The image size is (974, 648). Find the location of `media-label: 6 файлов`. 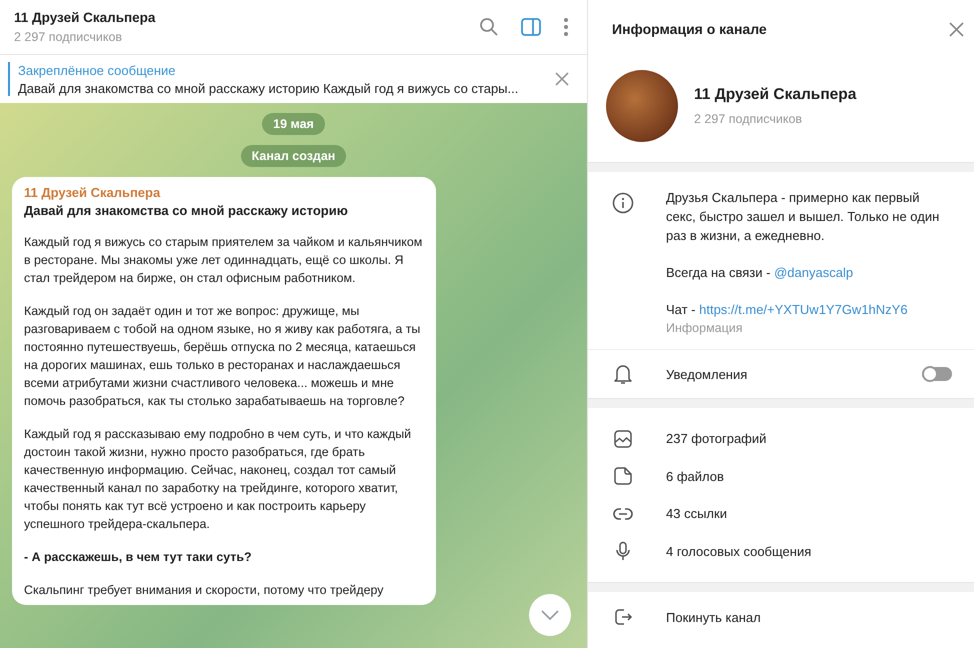

media-label: 6 файлов is located at coordinates (695, 476).